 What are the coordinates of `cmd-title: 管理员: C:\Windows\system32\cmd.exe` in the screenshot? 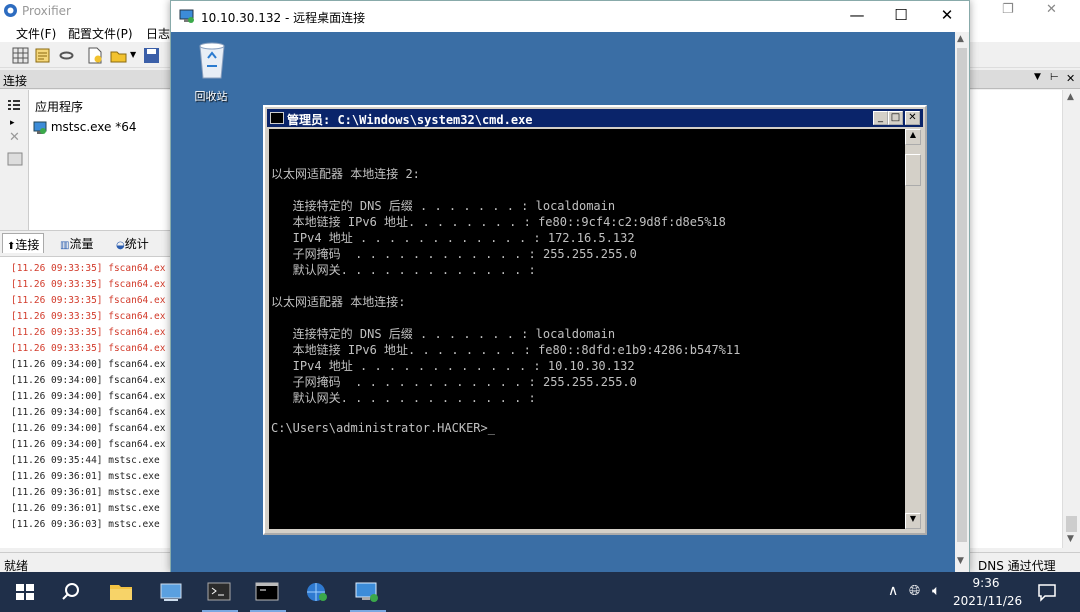 It's located at (410, 120).